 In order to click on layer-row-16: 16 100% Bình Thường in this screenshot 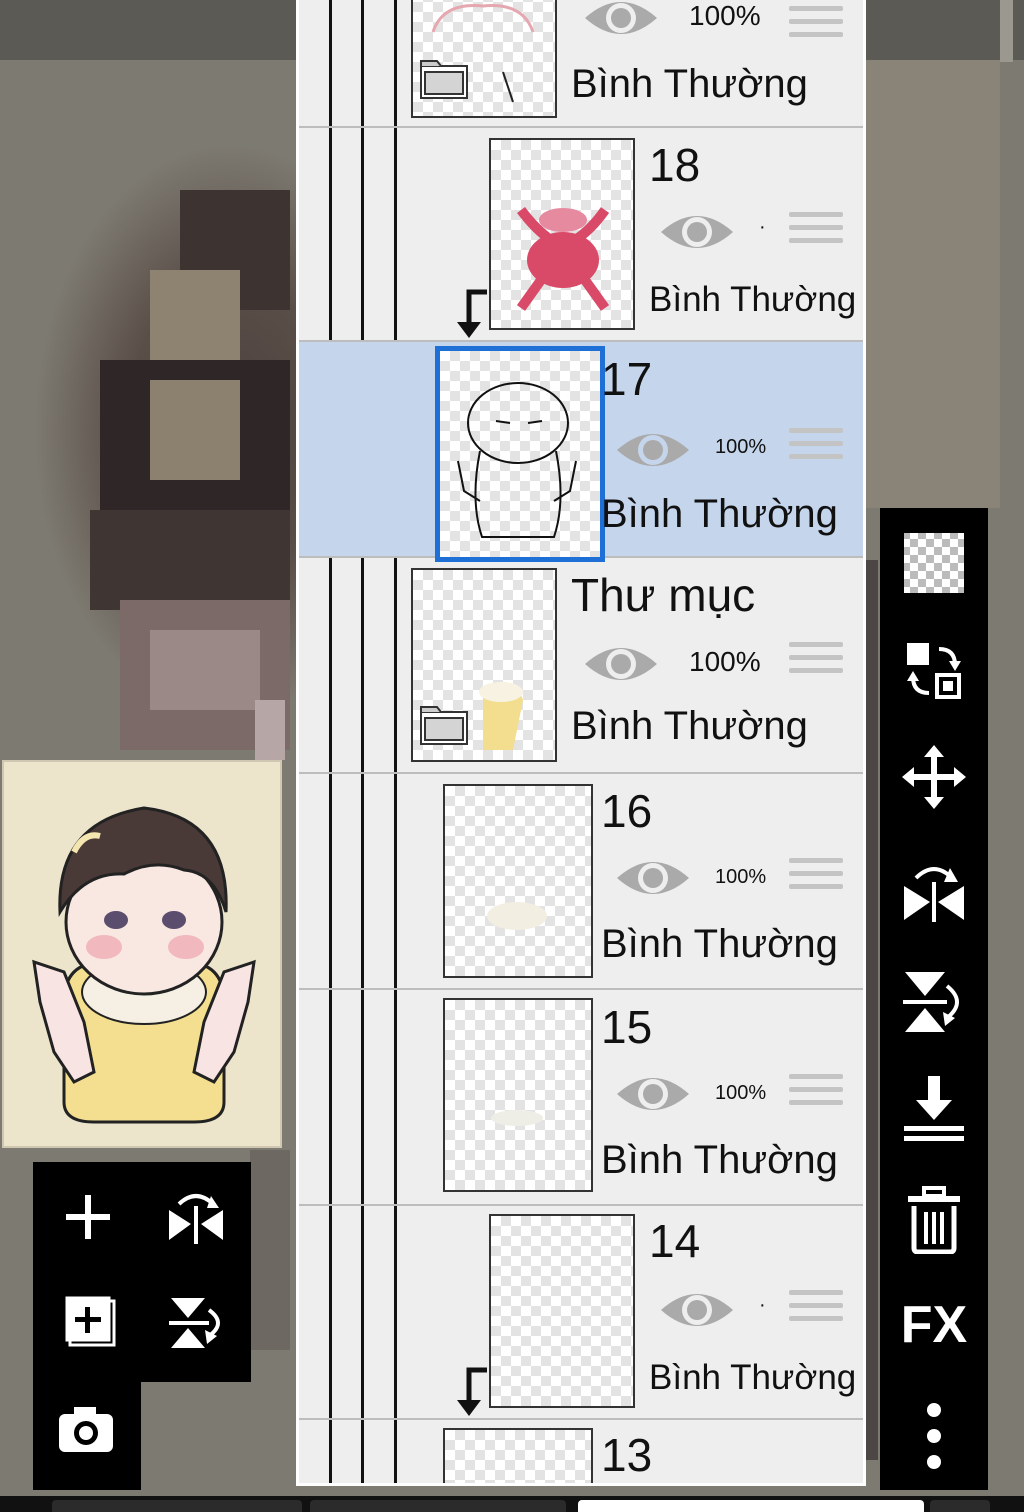, I will do `click(581, 882)`.